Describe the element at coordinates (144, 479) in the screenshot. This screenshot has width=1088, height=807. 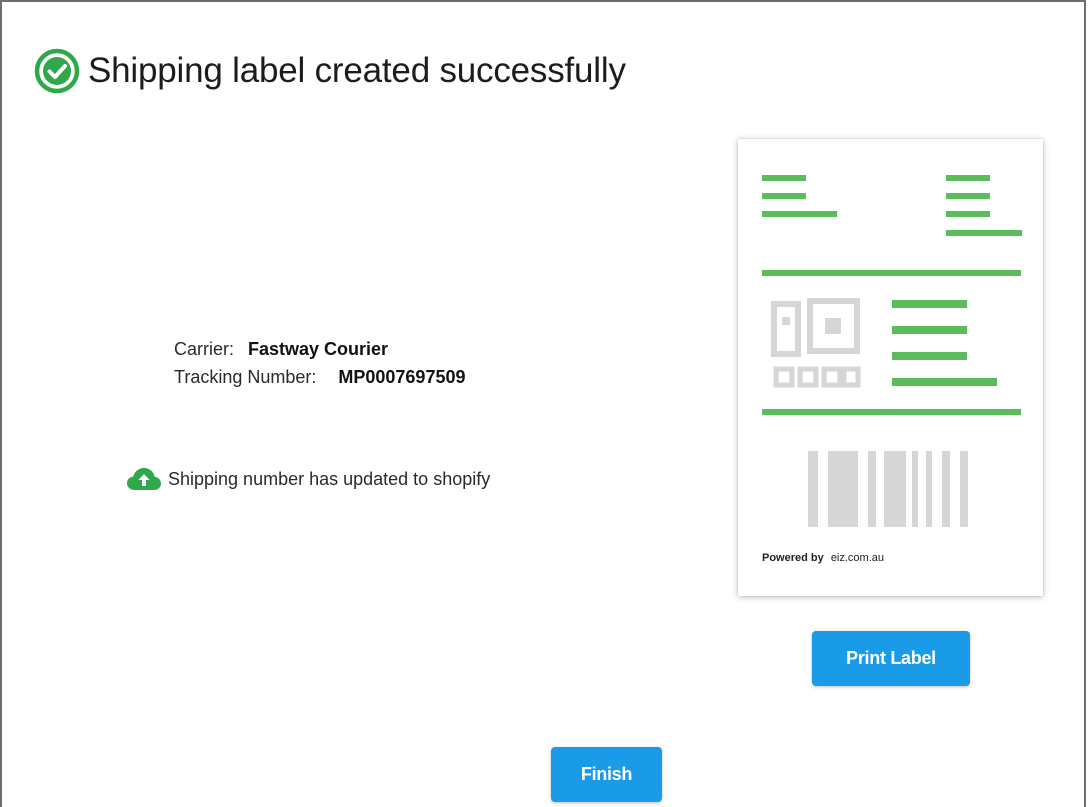
I see `cloud-upload-icon` at that location.